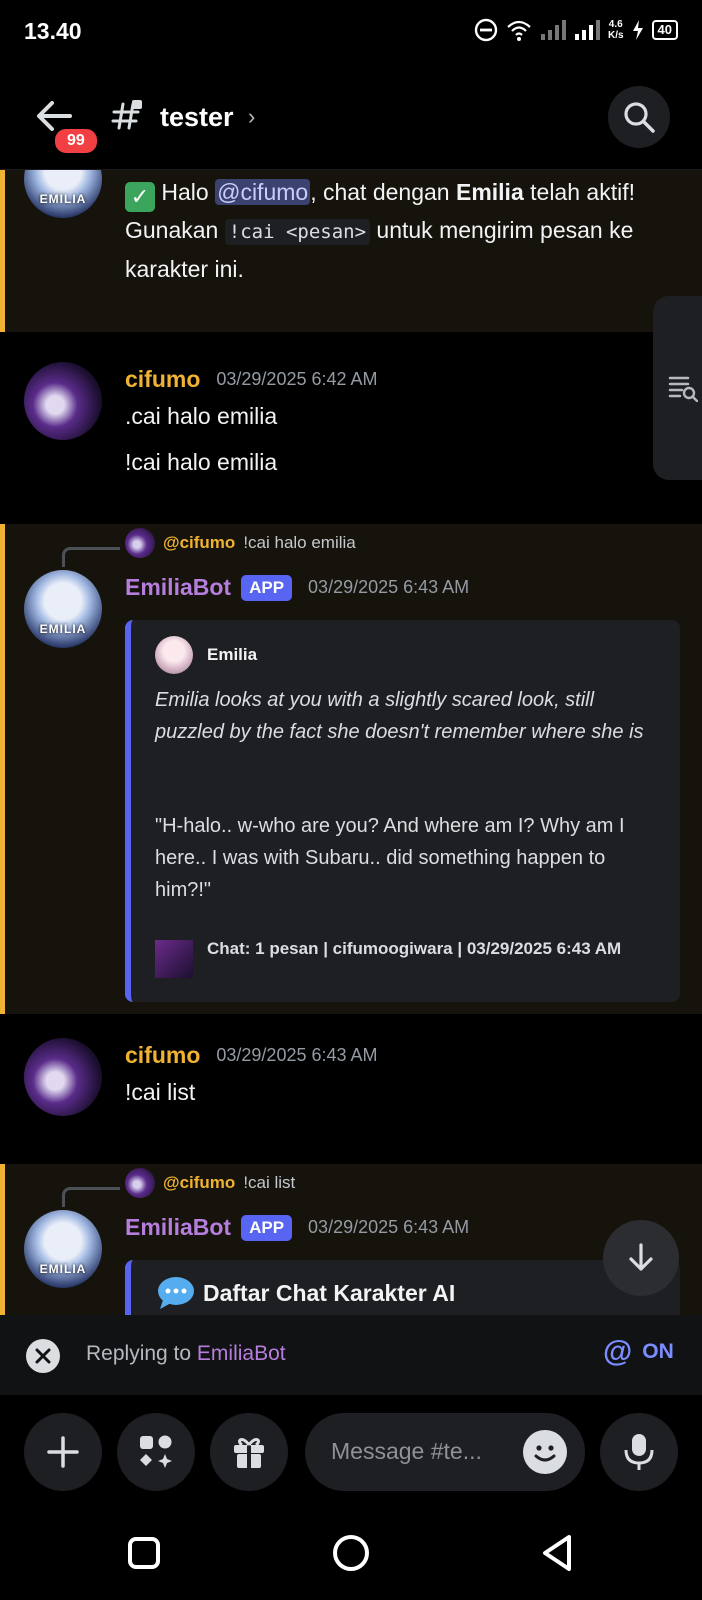 The height and width of the screenshot is (1600, 702). I want to click on dnd-icon, so click(486, 30).